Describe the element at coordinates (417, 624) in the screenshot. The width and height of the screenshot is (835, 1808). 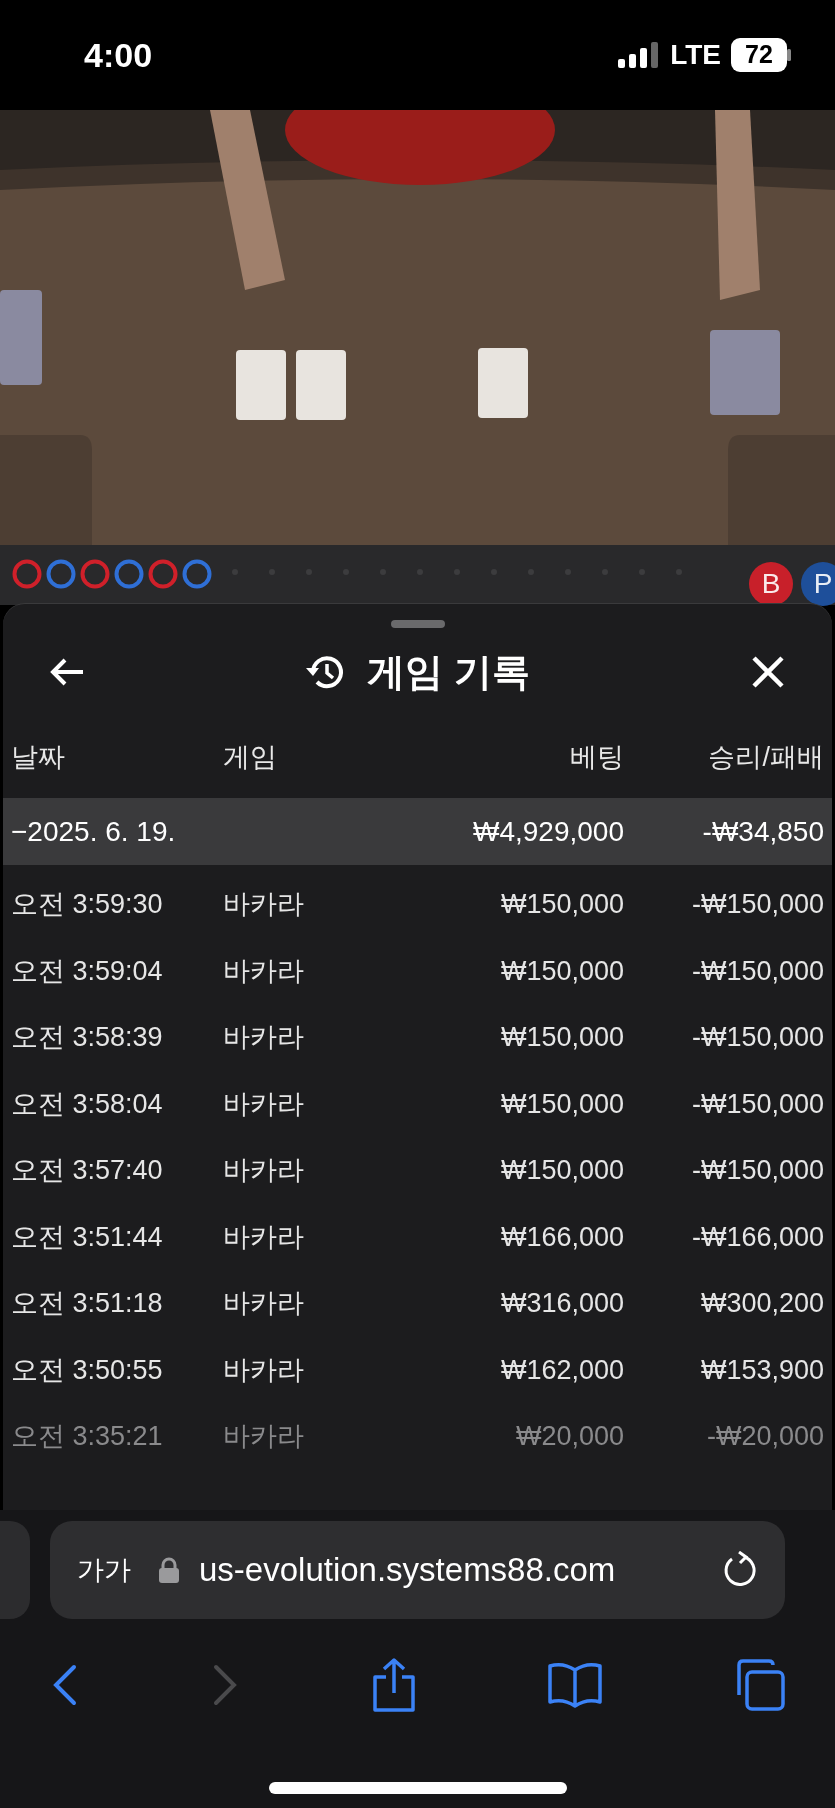
I see `drag-handle` at that location.